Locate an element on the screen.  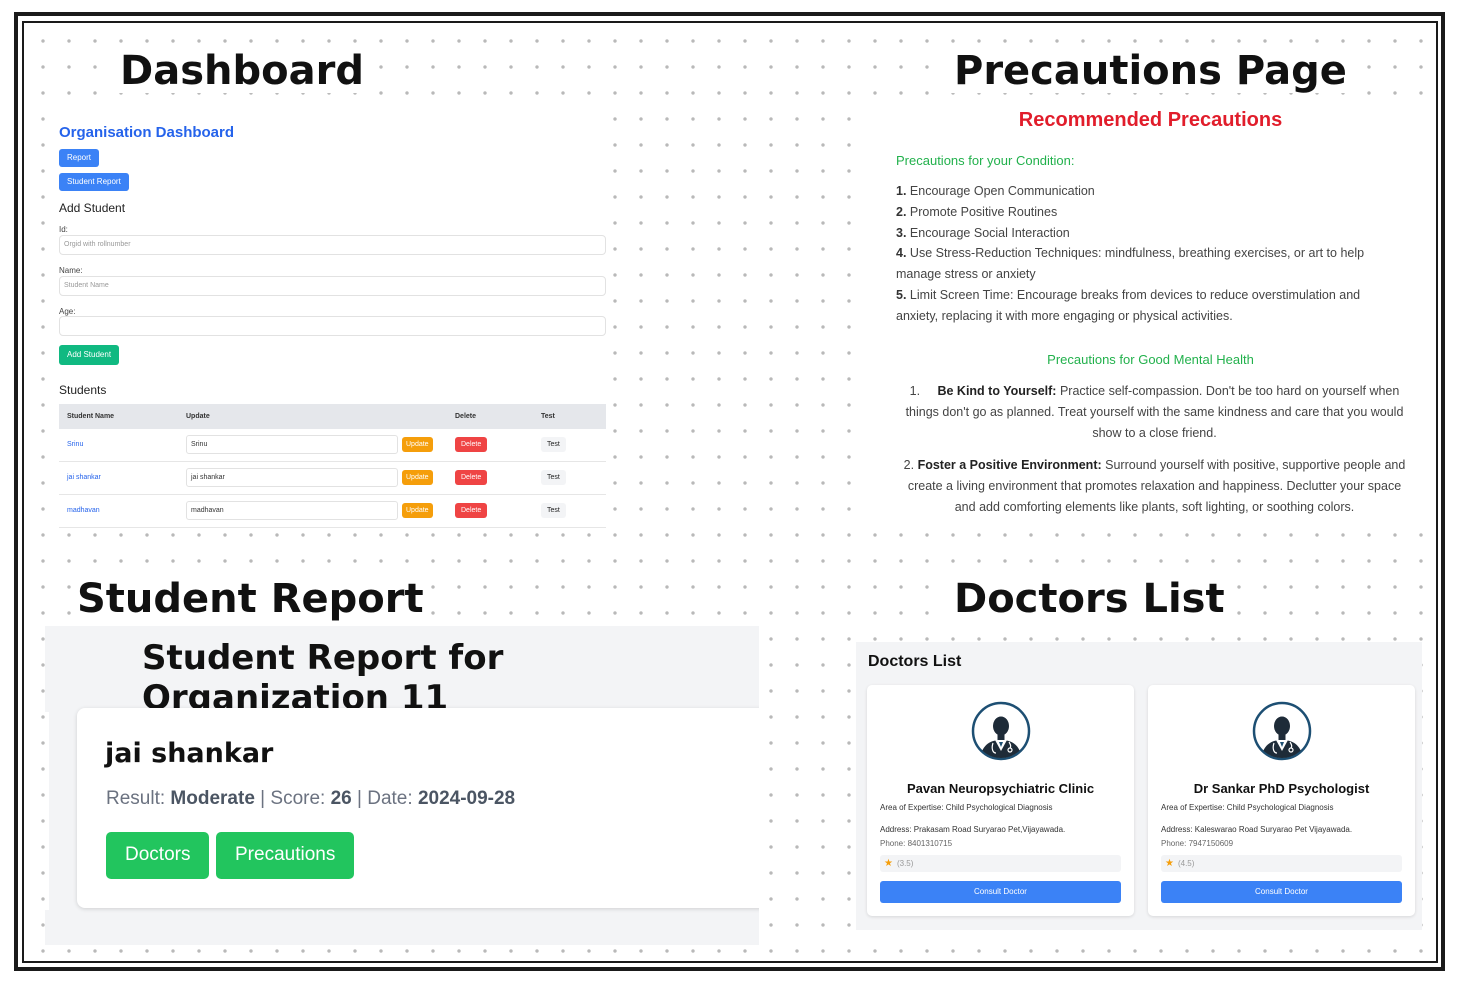
result-value: Moderate is located at coordinates (212, 798).